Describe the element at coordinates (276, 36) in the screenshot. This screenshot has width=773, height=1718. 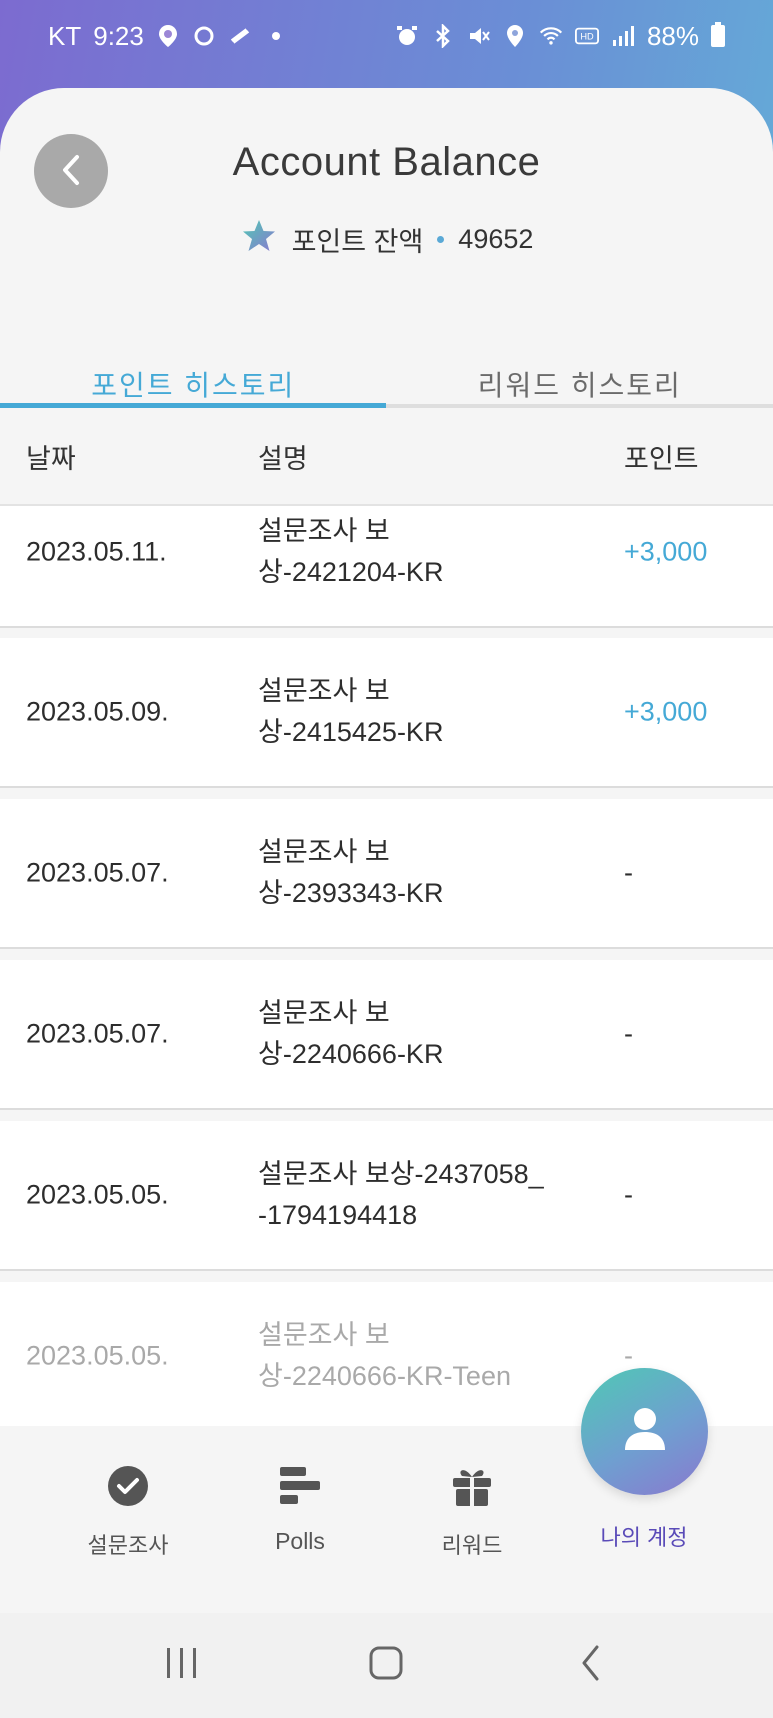
I see `notification-dot-icon` at that location.